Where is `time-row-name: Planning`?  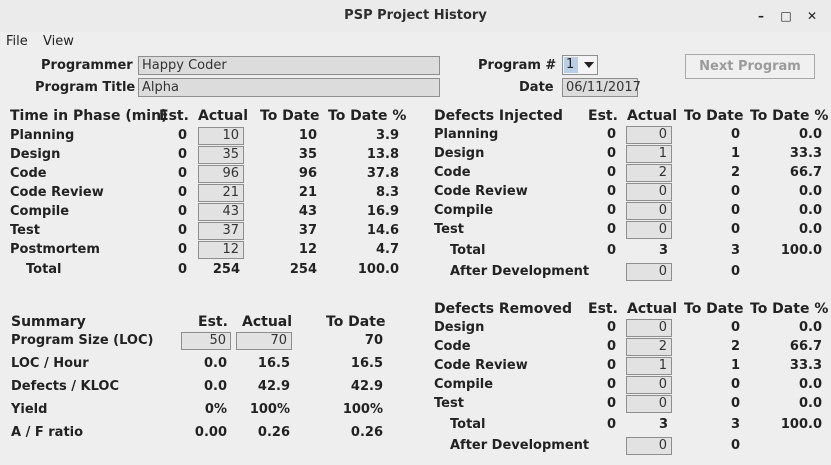 time-row-name: Planning is located at coordinates (42, 135).